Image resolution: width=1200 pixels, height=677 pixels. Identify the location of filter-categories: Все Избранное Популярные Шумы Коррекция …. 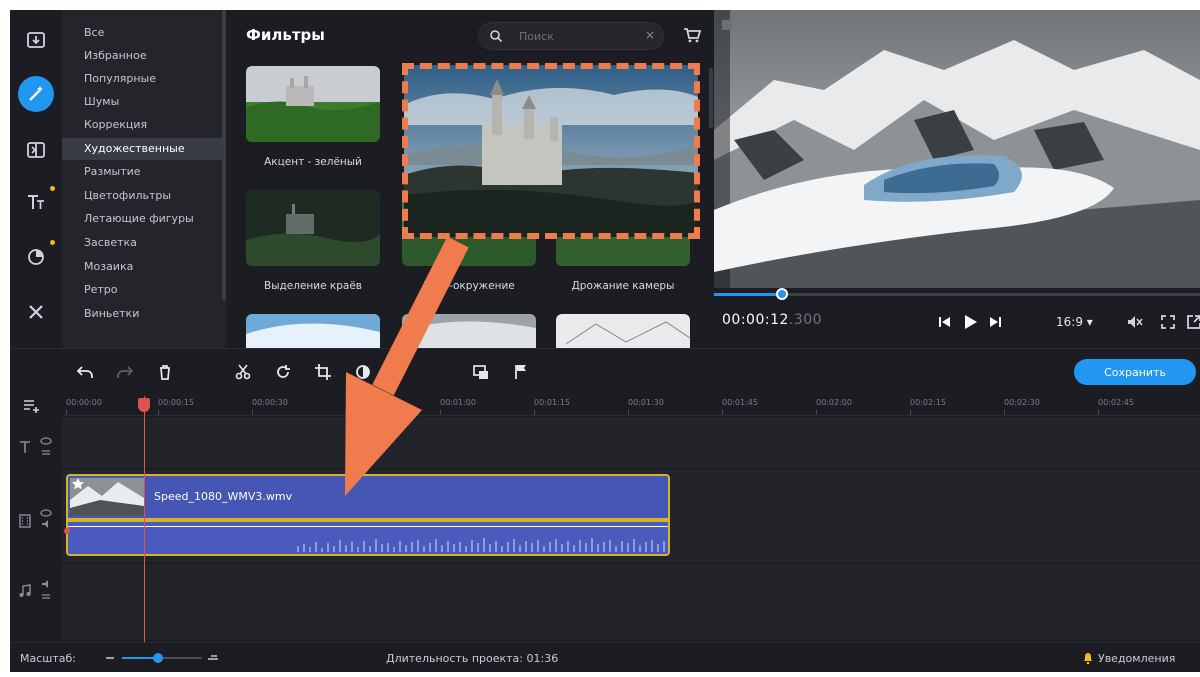
(144, 179).